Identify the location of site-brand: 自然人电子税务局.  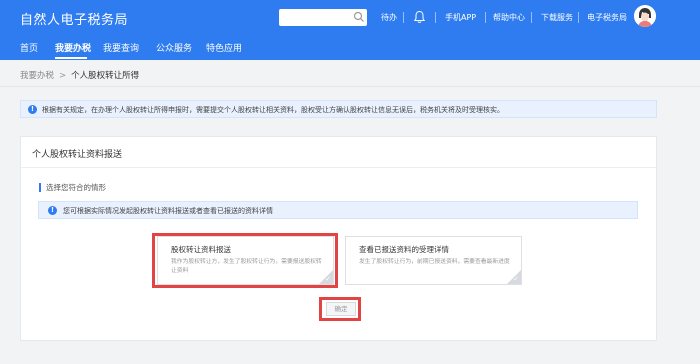
(74, 18).